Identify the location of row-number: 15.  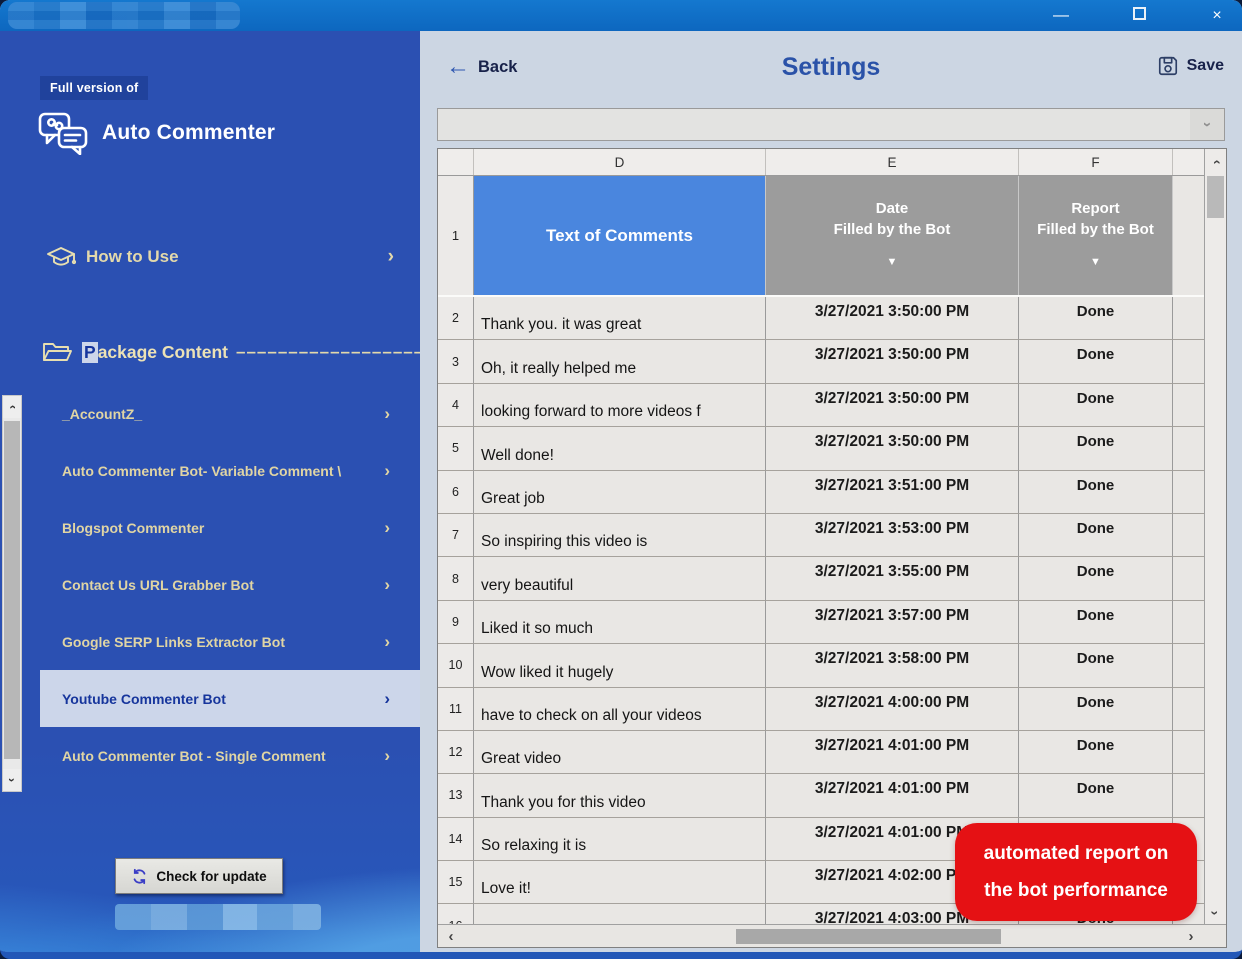
(456, 883).